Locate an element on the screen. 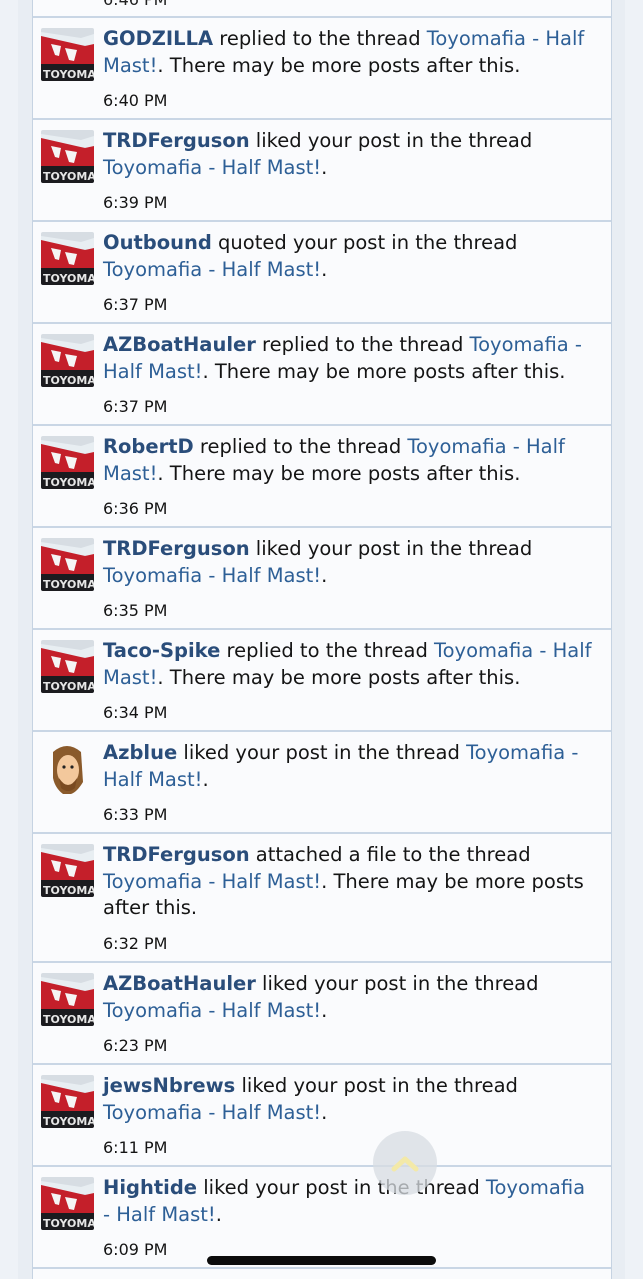 The image size is (643, 1279). alert-time: 6:23 PM is located at coordinates (135, 1045).